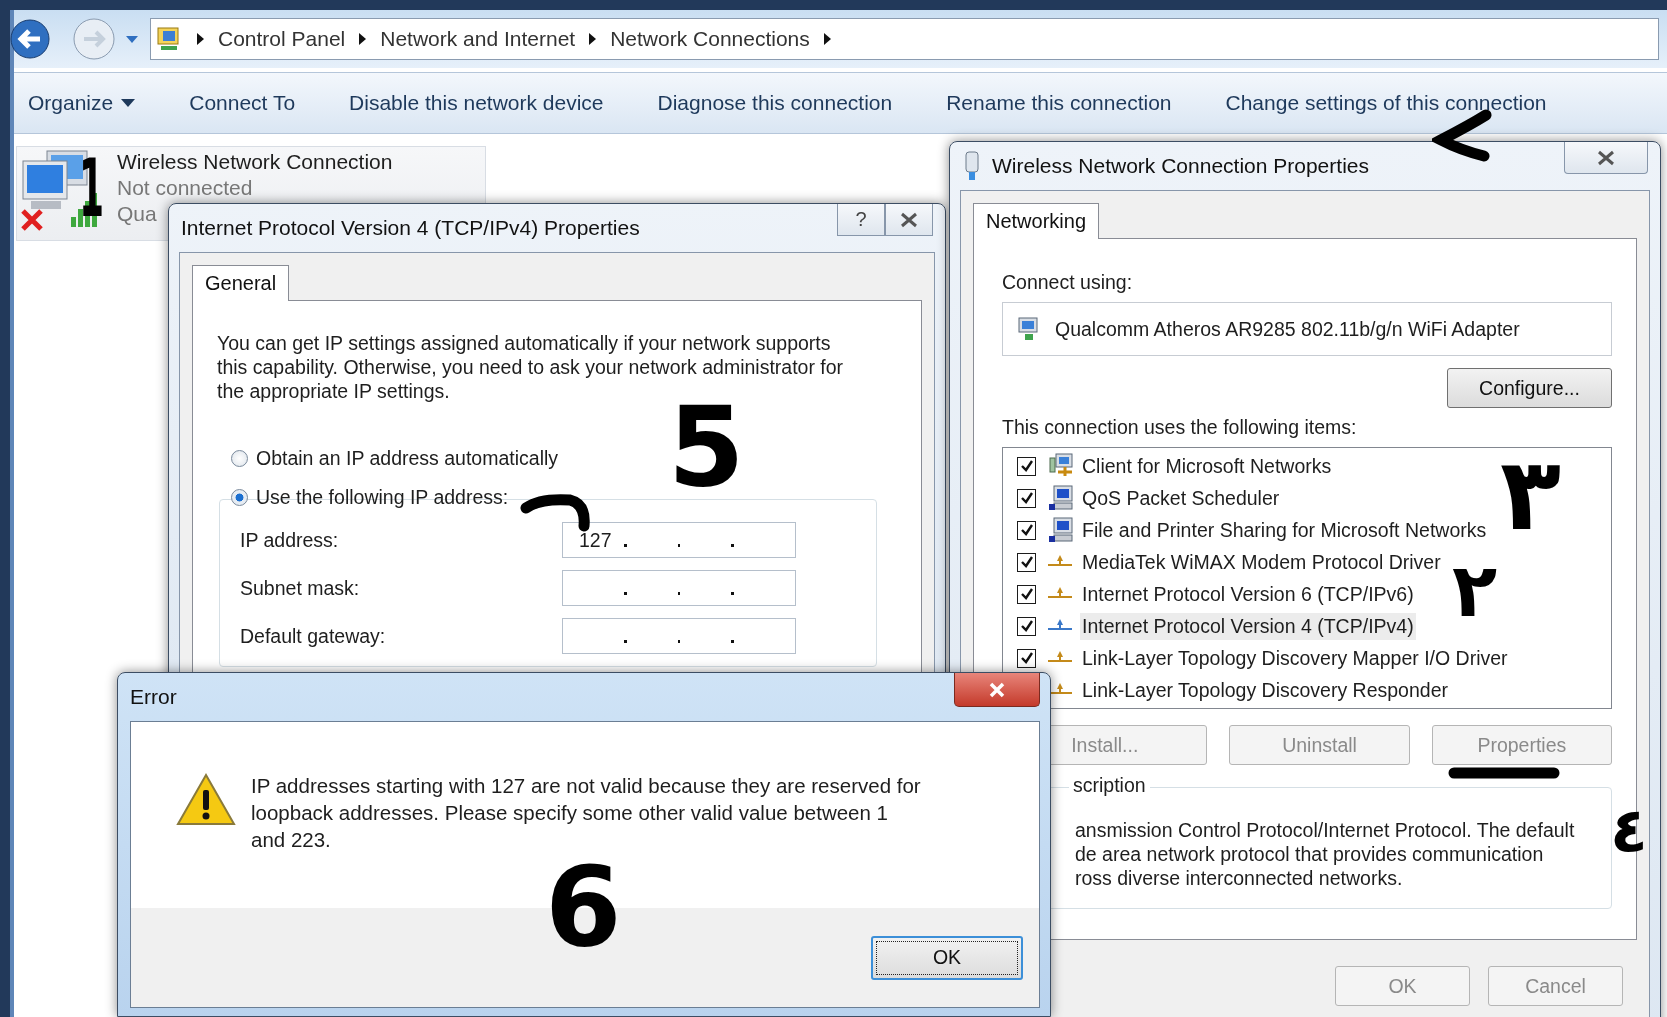  What do you see at coordinates (82, 103) in the screenshot?
I see `toolbar-button: Organize` at bounding box center [82, 103].